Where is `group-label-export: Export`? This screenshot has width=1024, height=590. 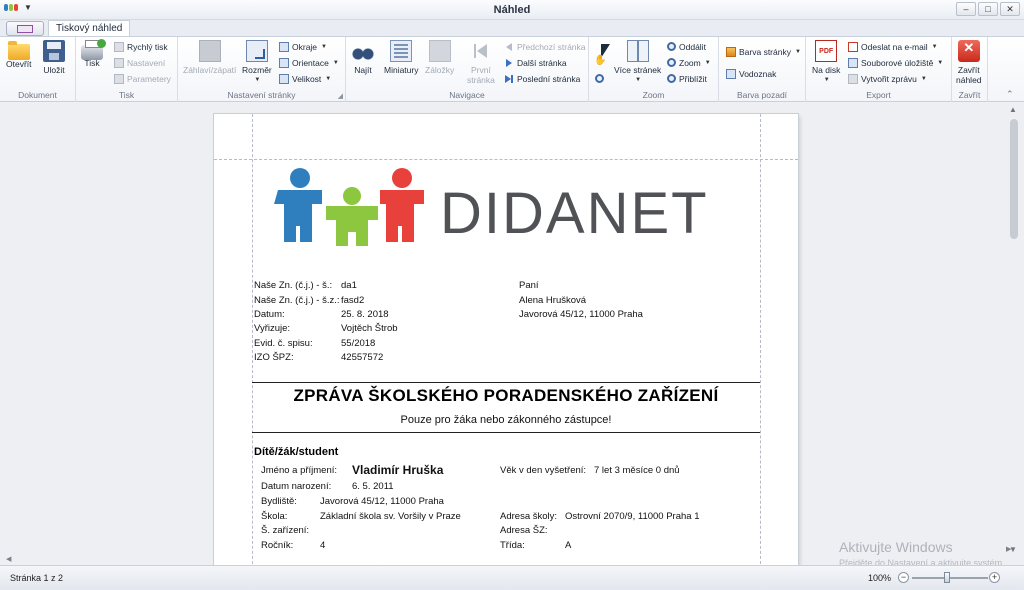
group-label-export: Export is located at coordinates (878, 95).